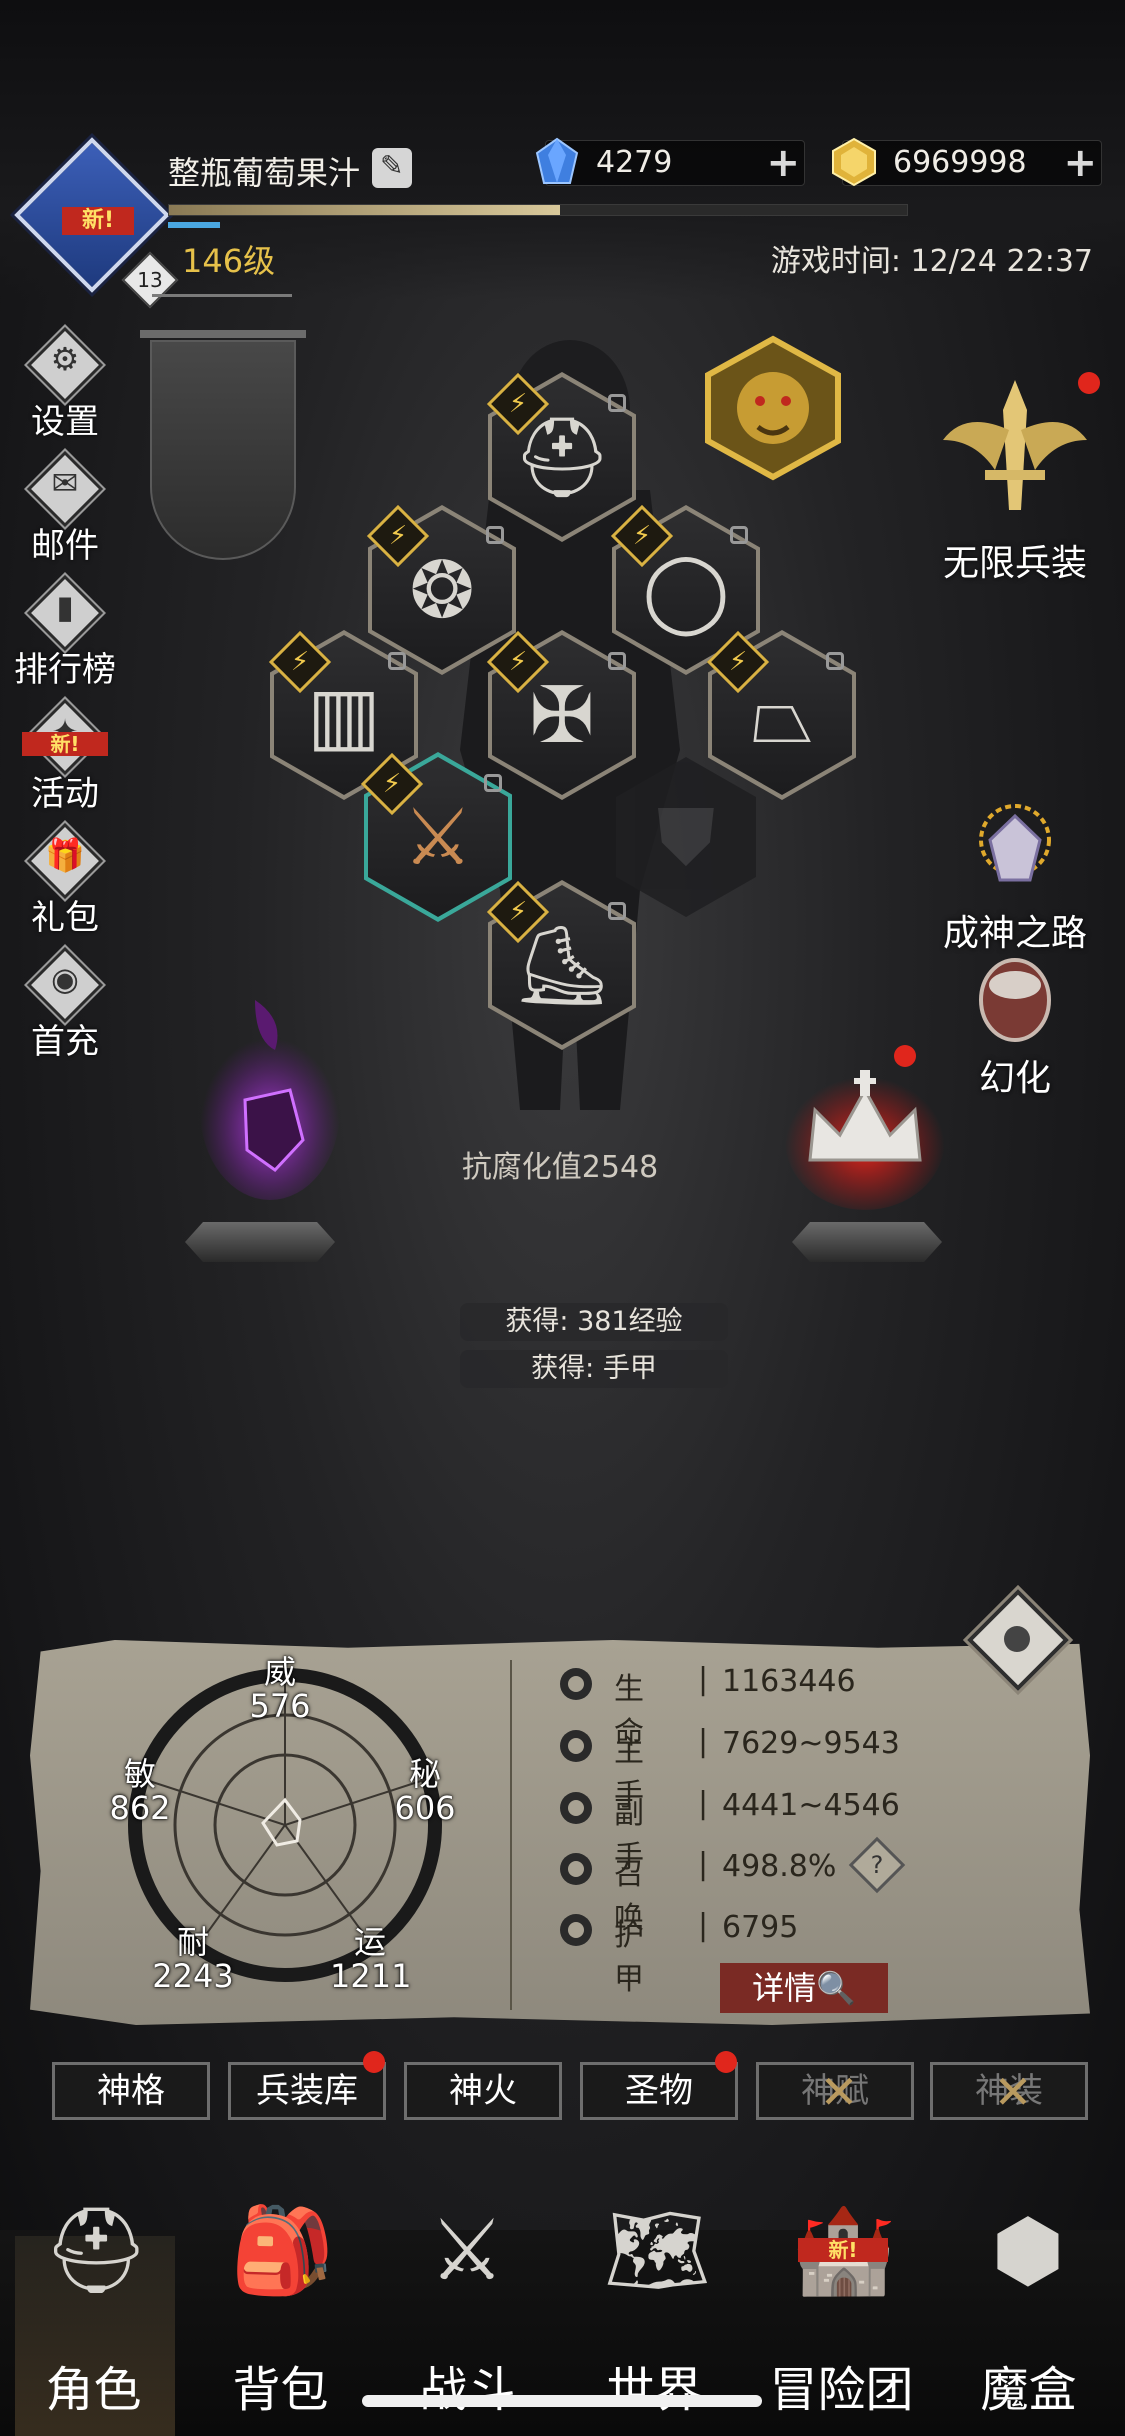 The width and height of the screenshot is (1125, 2436). I want to click on crown-relic-icon, so click(865, 1130).